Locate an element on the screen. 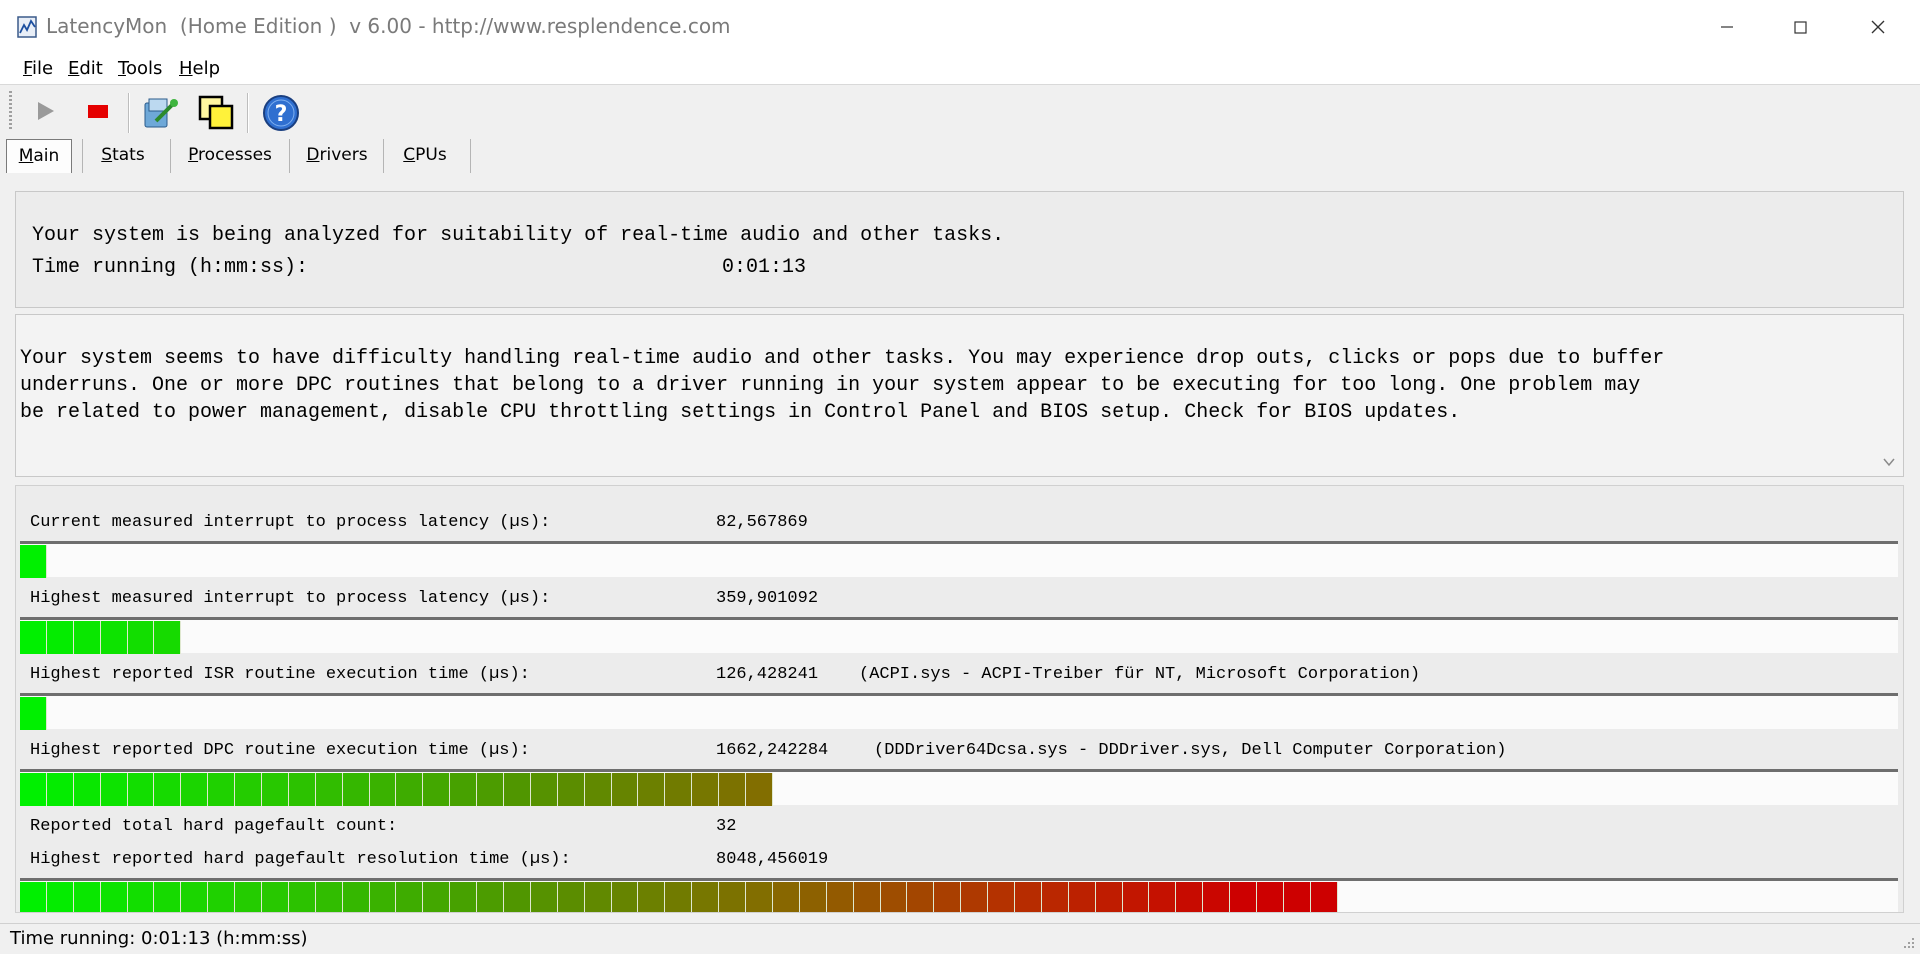 Image resolution: width=1920 pixels, height=954 pixels. driver-tool-icon is located at coordinates (161, 113).